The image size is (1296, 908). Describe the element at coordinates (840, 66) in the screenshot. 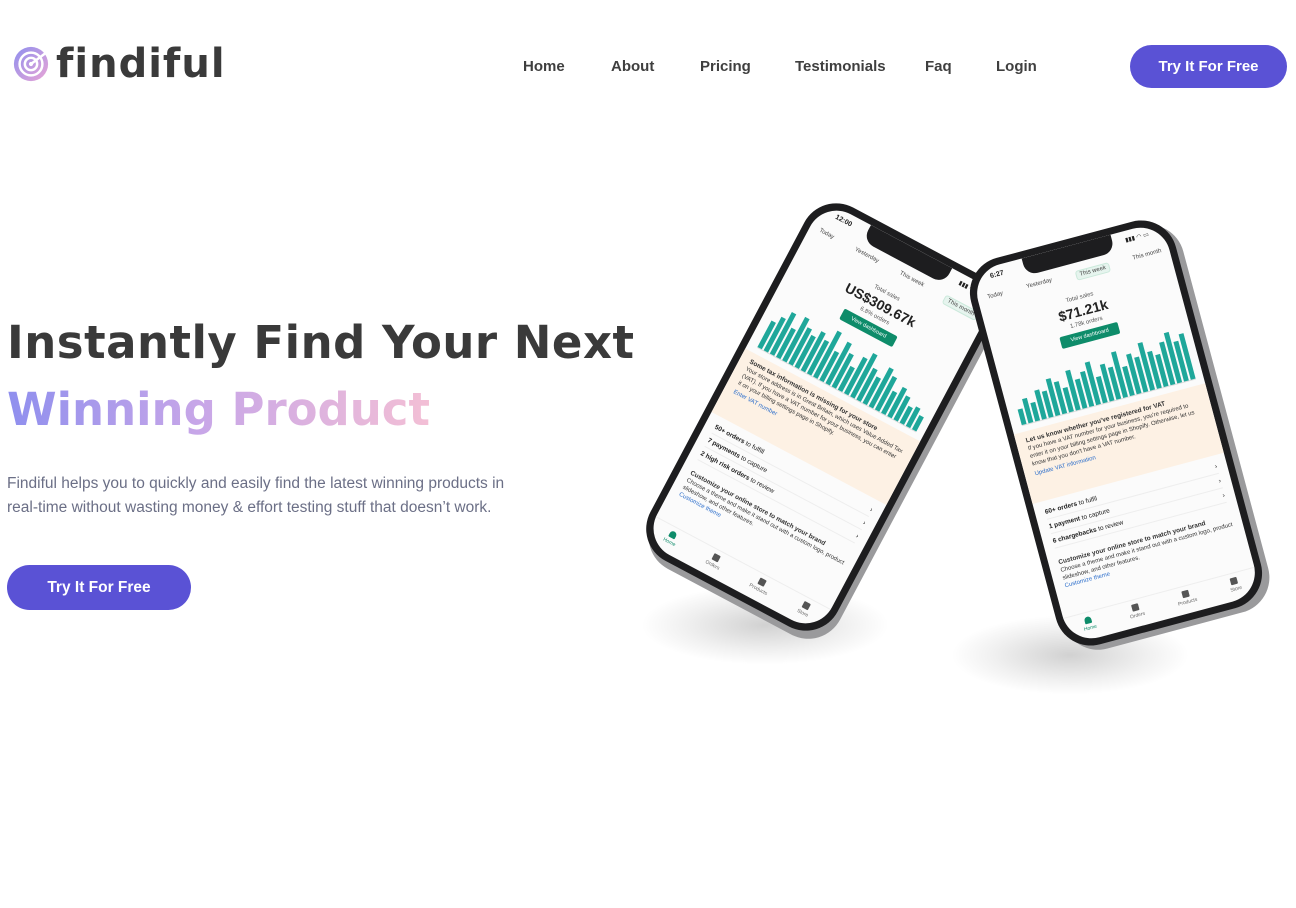

I see `nav-testimonials: Testimonials` at that location.